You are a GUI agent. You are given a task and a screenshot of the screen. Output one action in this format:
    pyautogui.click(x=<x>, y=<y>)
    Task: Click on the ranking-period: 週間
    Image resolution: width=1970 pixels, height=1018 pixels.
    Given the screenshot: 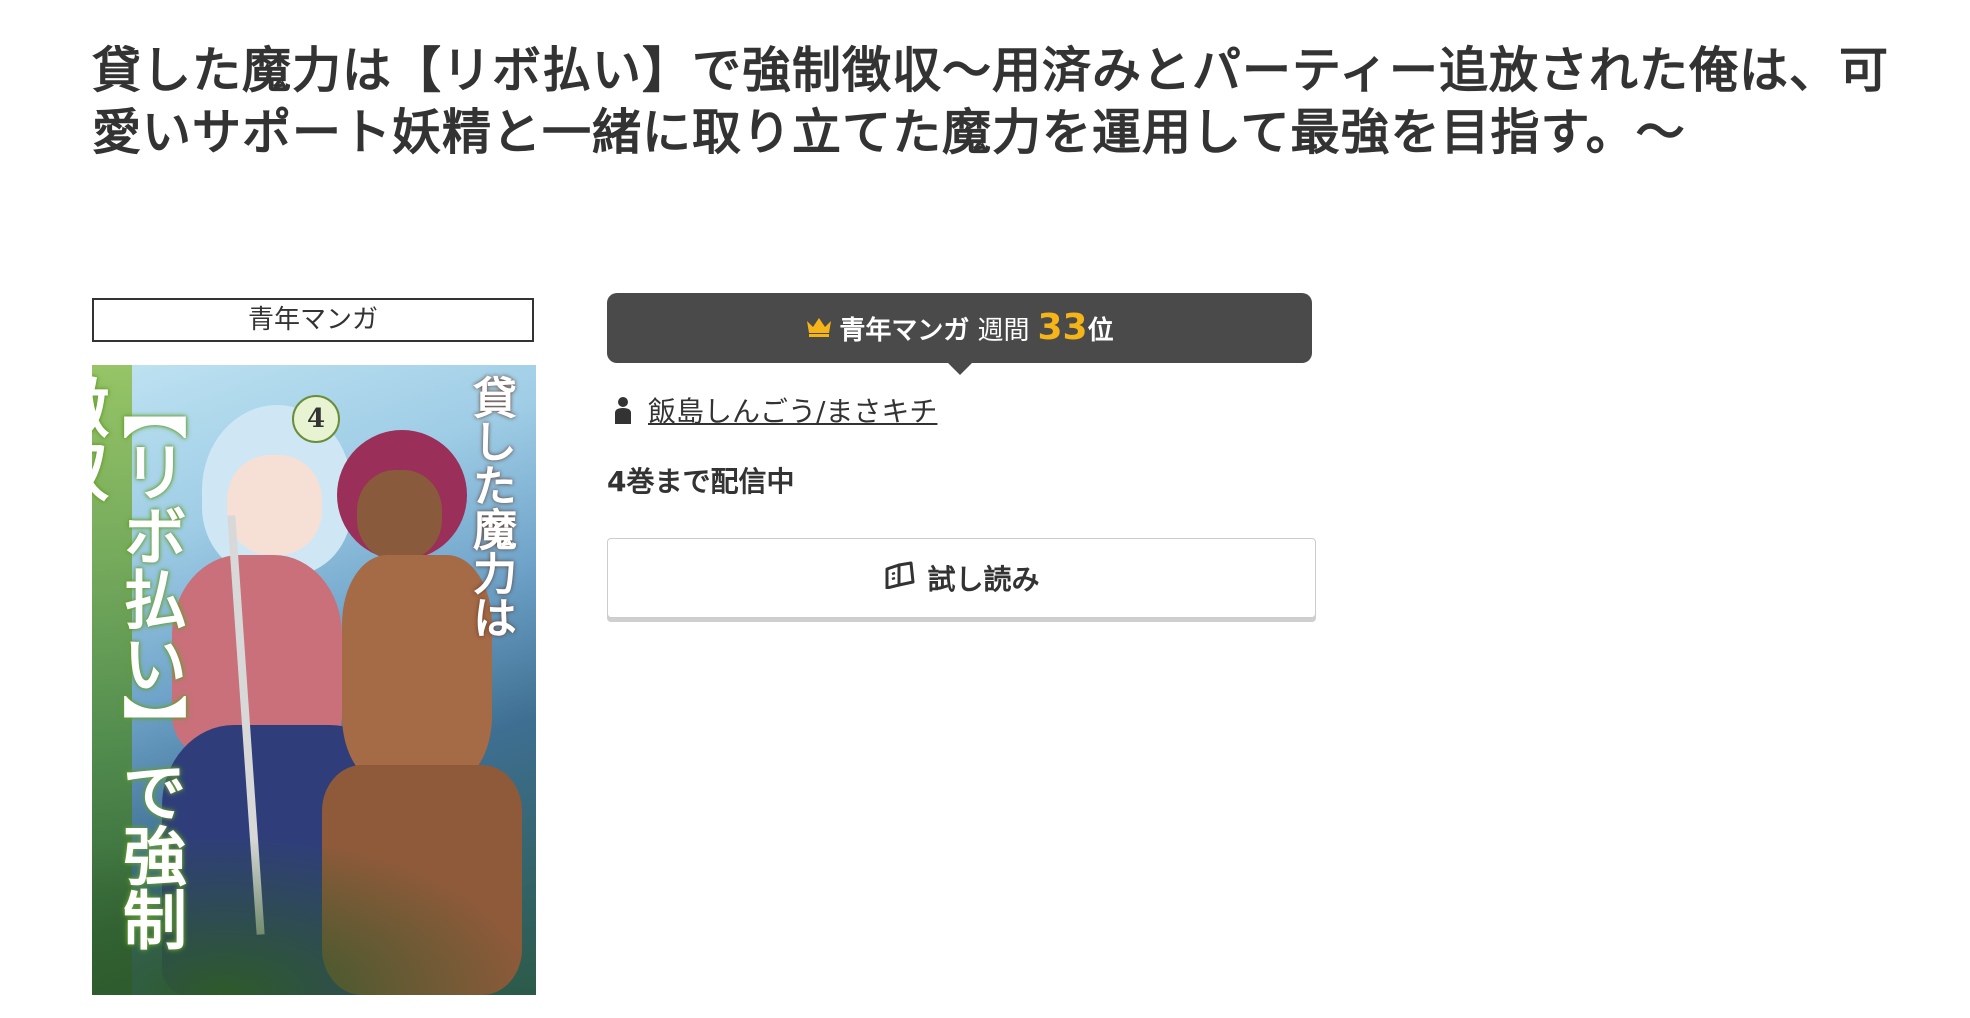 What is the action you would take?
    pyautogui.click(x=1003, y=331)
    